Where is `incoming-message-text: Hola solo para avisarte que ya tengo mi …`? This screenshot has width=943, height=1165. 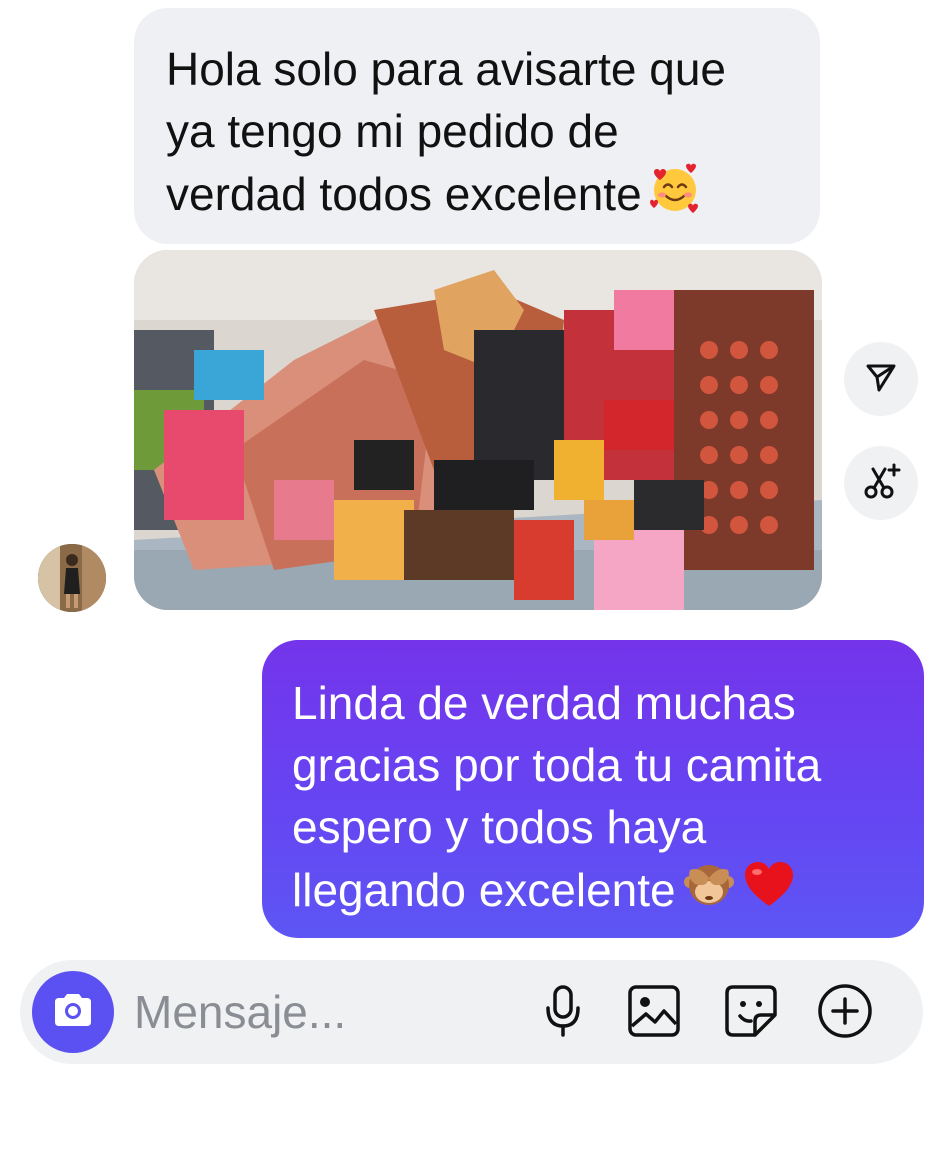 incoming-message-text: Hola solo para avisarte que ya tengo mi … is located at coordinates (446, 131).